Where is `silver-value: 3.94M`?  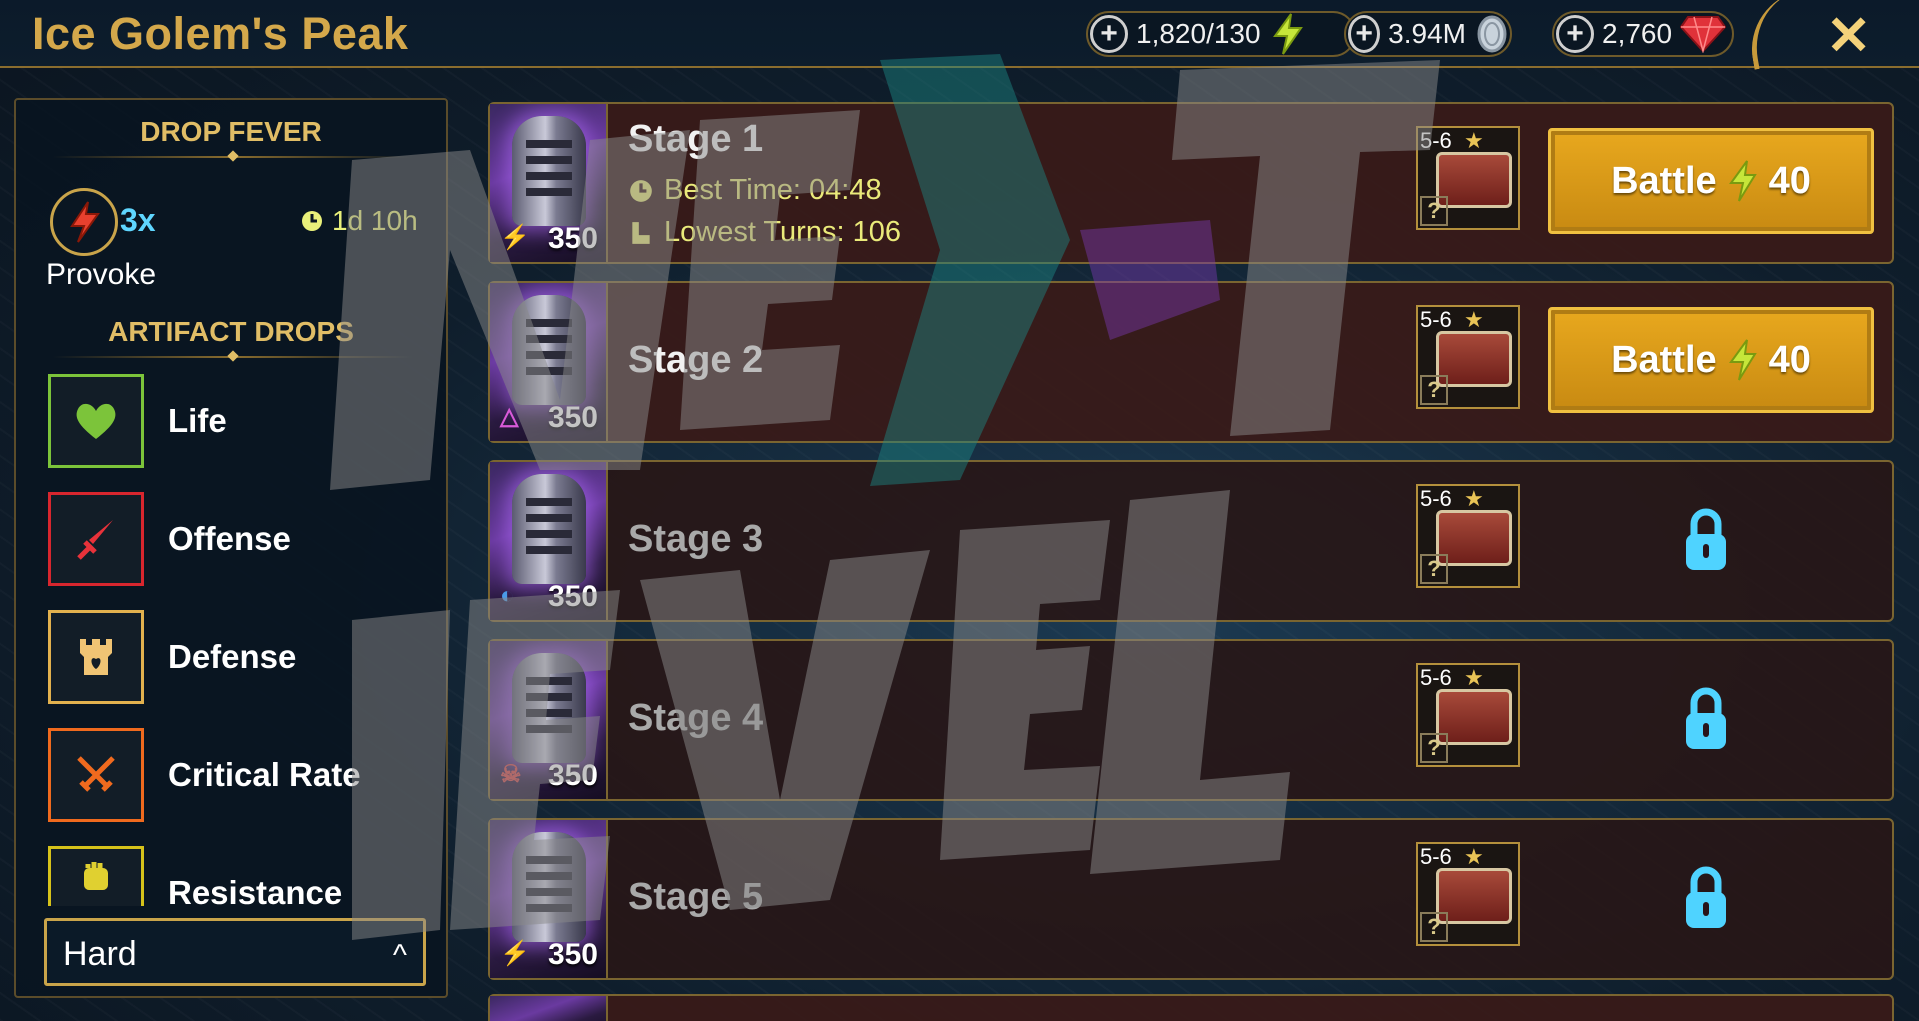 silver-value: 3.94M is located at coordinates (1427, 33).